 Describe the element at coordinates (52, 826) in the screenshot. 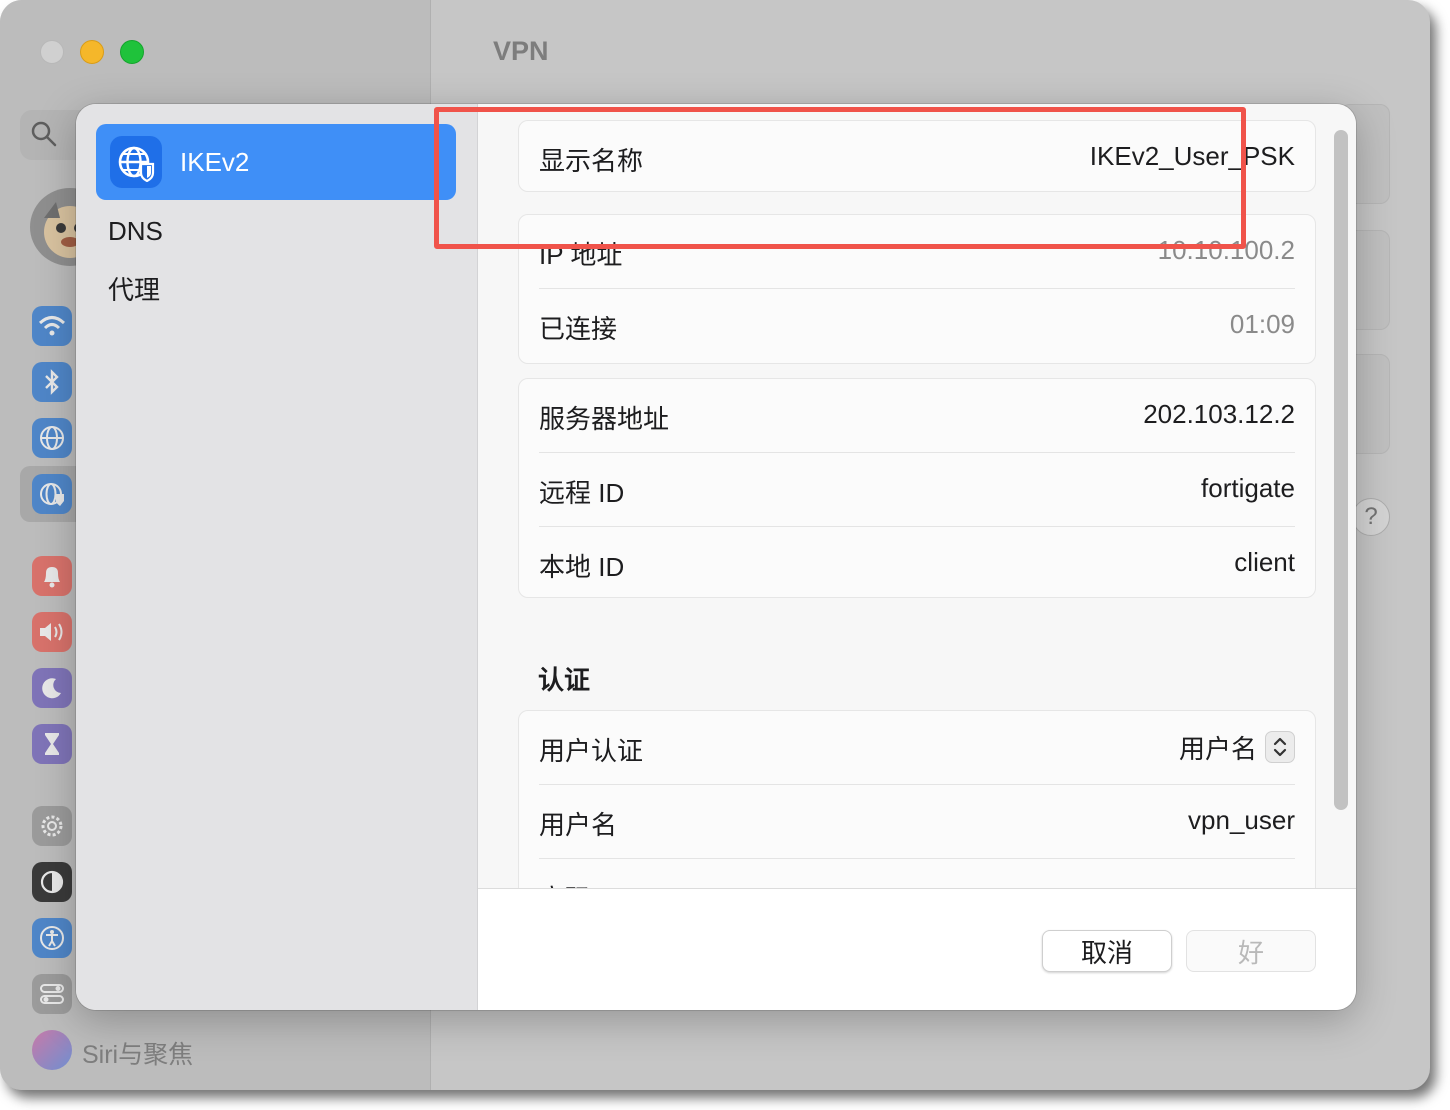

I see `gear-icon` at that location.